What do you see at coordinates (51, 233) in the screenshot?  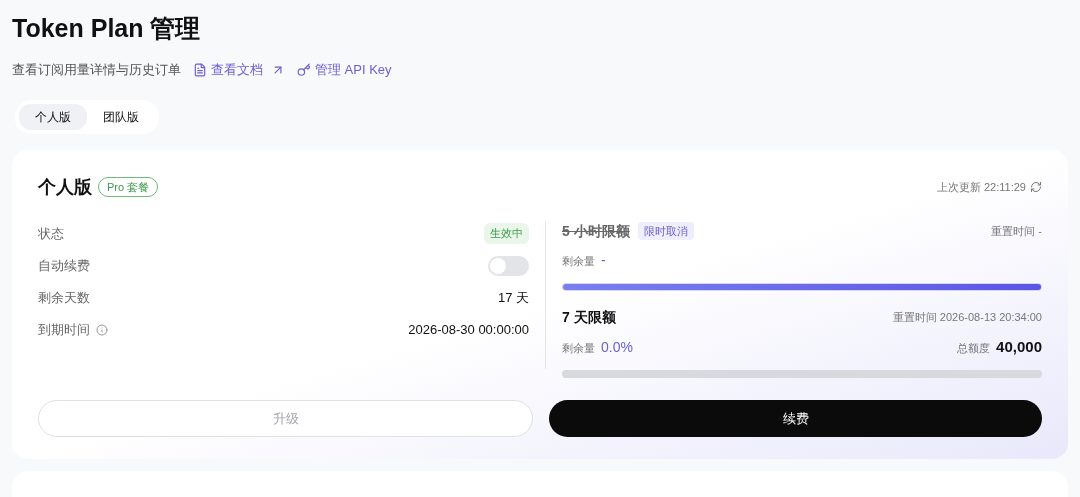 I see `detail-label: 状态` at bounding box center [51, 233].